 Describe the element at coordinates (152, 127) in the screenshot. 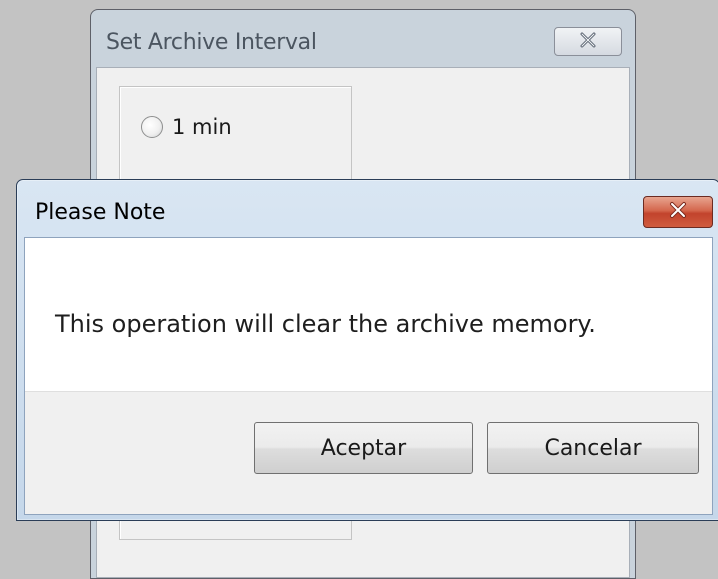

I see `radio-button` at that location.